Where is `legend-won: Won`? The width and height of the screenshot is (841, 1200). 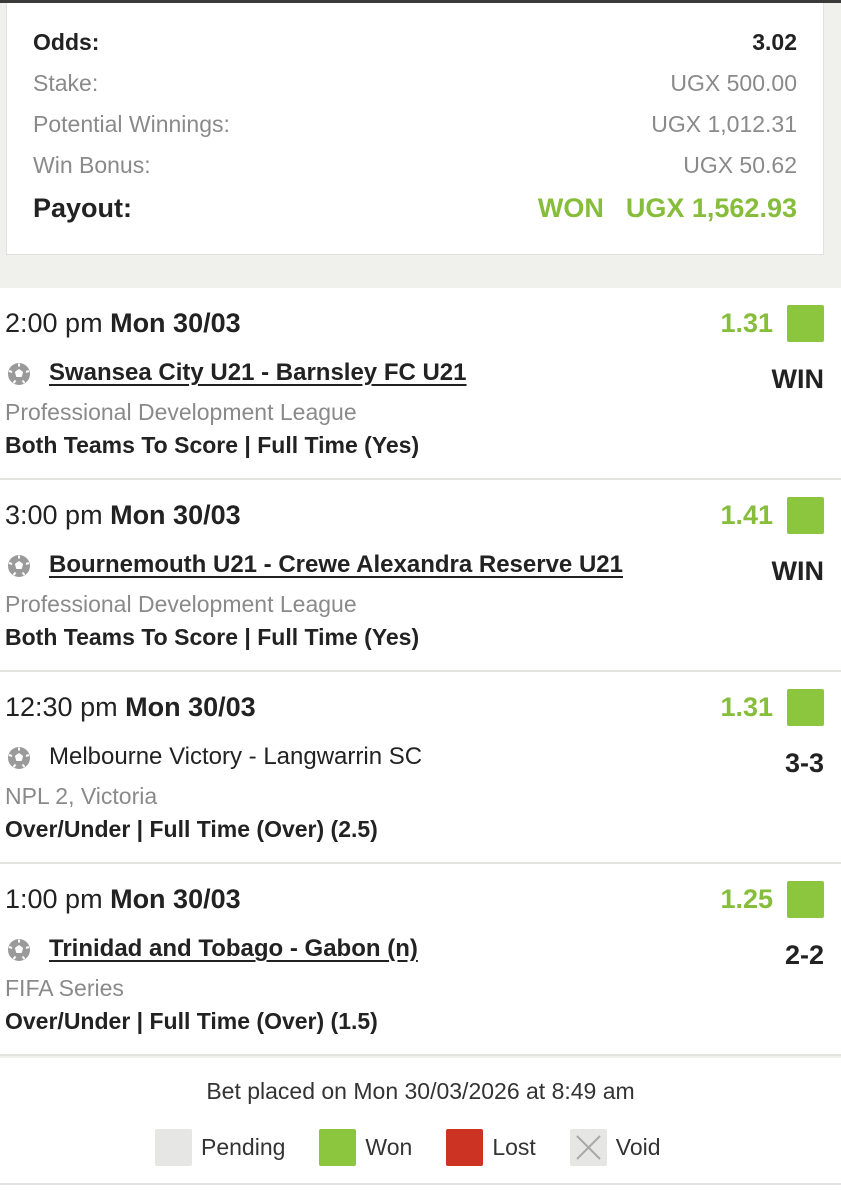
legend-won: Won is located at coordinates (365, 1147).